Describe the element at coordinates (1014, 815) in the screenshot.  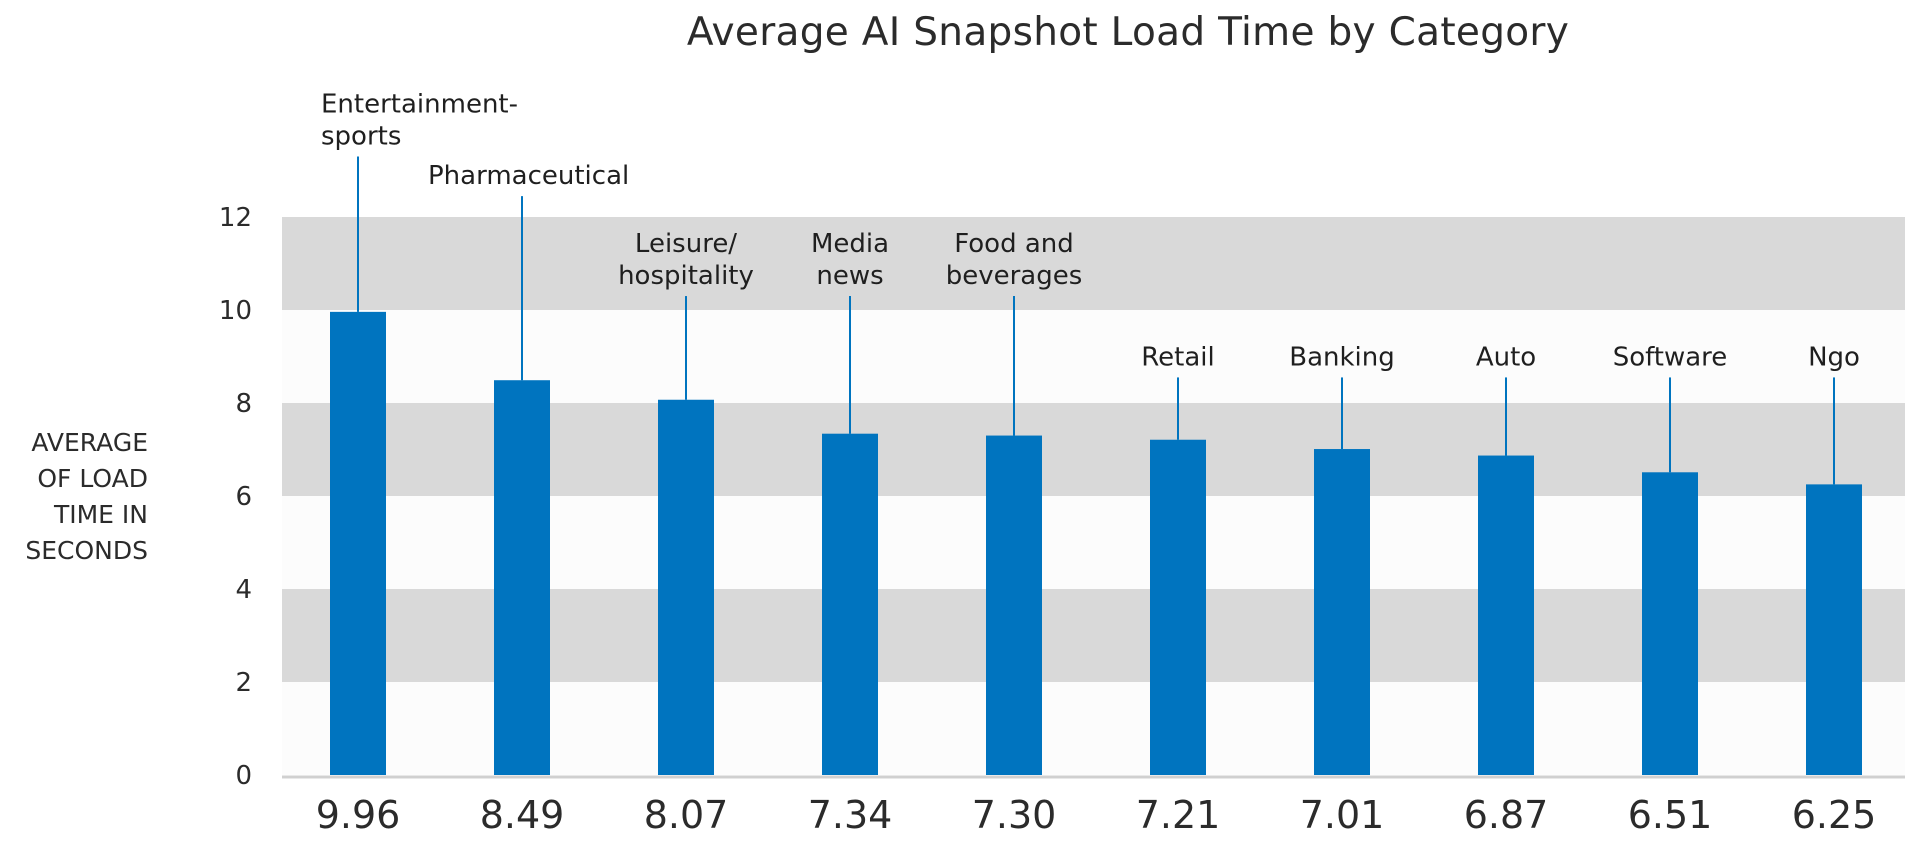
I see `value-label: 7.30` at that location.